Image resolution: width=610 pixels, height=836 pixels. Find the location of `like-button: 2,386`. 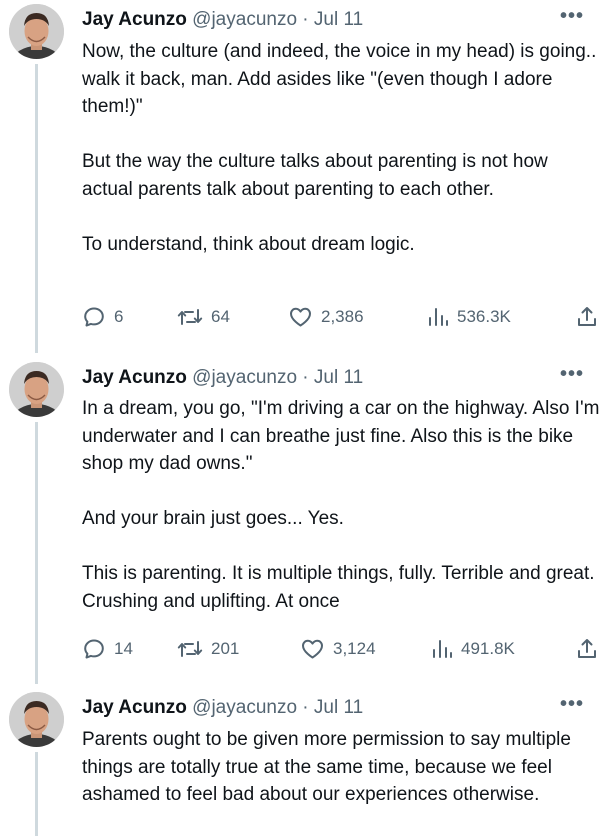

like-button: 2,386 is located at coordinates (326, 317).